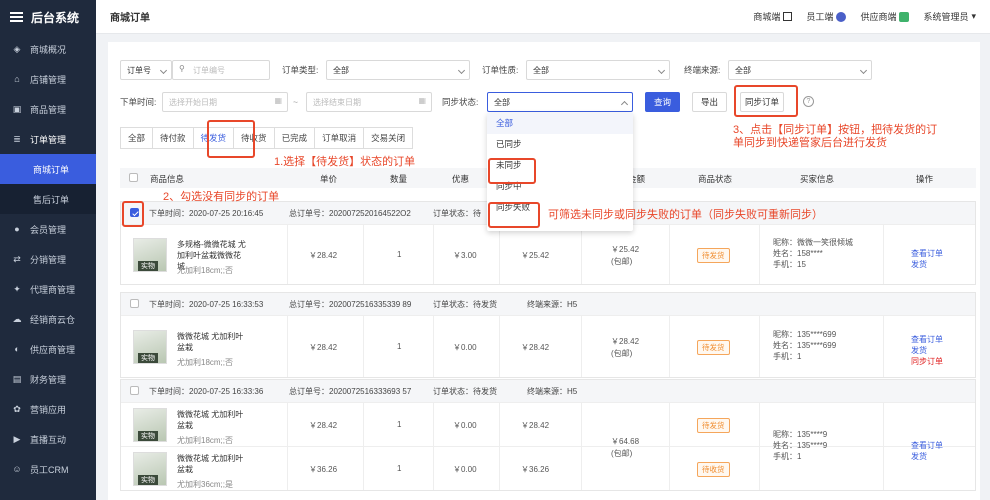 The width and height of the screenshot is (990, 500). Describe the element at coordinates (885, 16) in the screenshot. I see `supplier-end-link: 供应商端` at that location.